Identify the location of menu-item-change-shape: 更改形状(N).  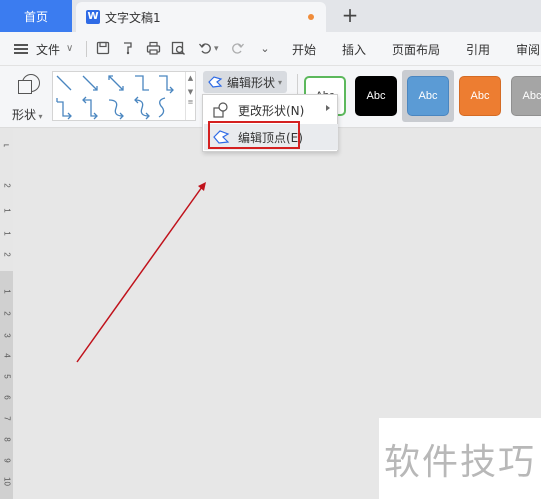
(271, 110).